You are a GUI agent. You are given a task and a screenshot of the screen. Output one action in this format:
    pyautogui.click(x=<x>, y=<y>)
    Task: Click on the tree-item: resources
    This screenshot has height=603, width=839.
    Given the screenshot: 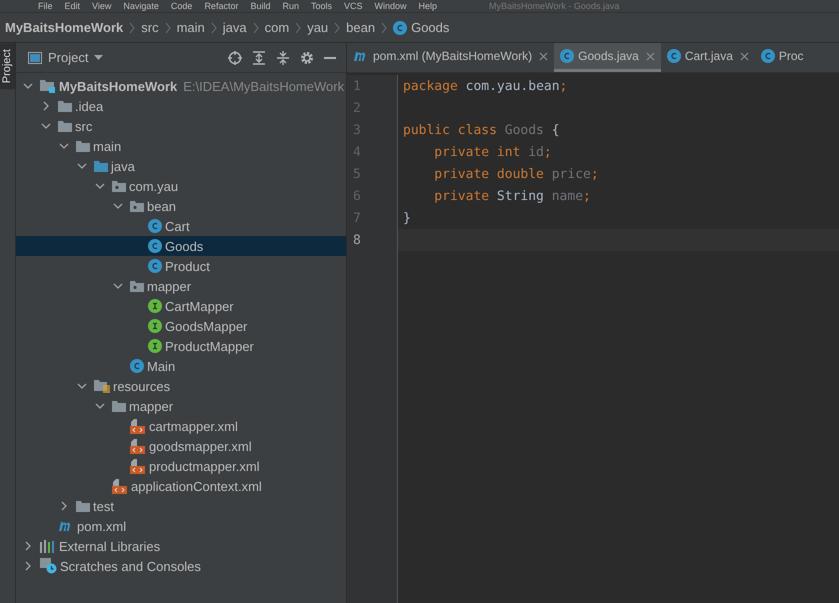 What is the action you would take?
    pyautogui.click(x=181, y=386)
    